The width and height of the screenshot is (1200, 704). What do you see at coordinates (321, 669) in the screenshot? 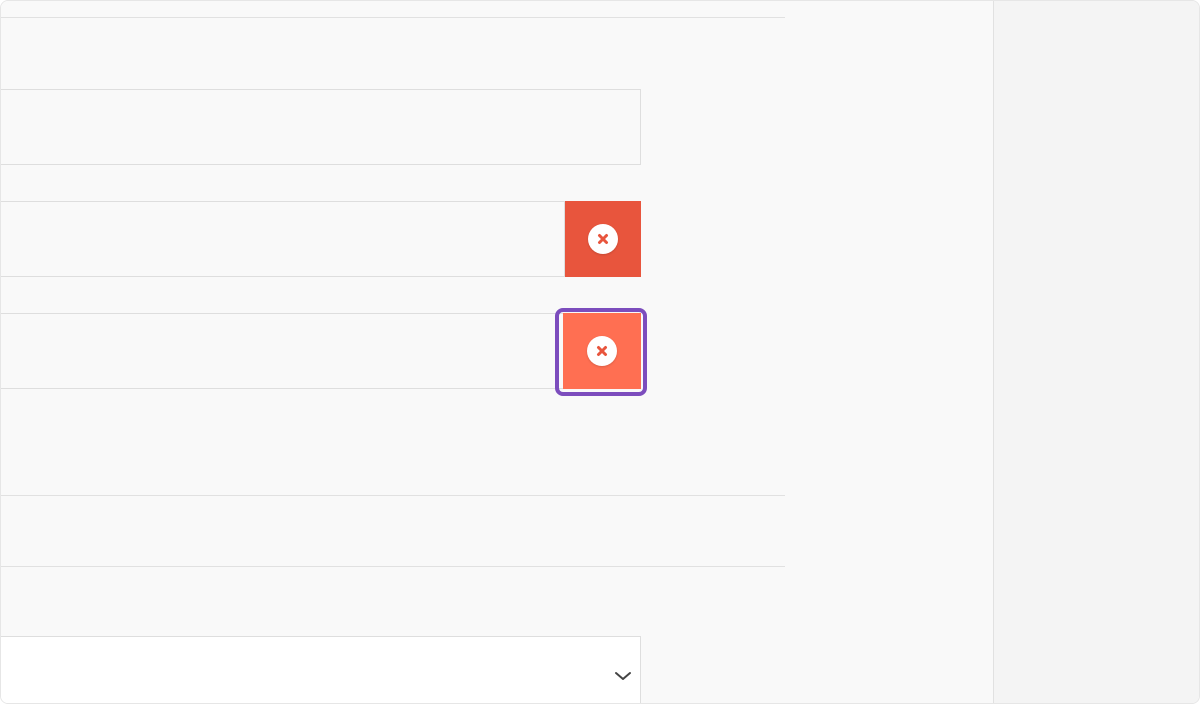
I see `dropdown-select` at bounding box center [321, 669].